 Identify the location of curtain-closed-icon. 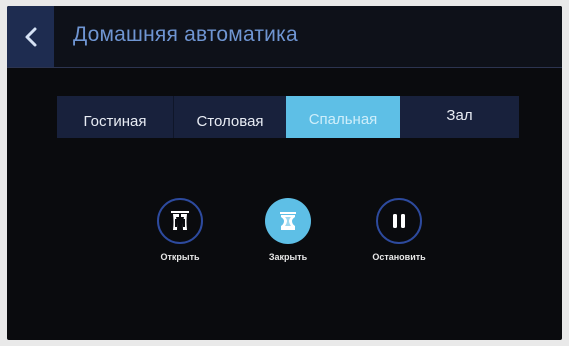
(288, 221).